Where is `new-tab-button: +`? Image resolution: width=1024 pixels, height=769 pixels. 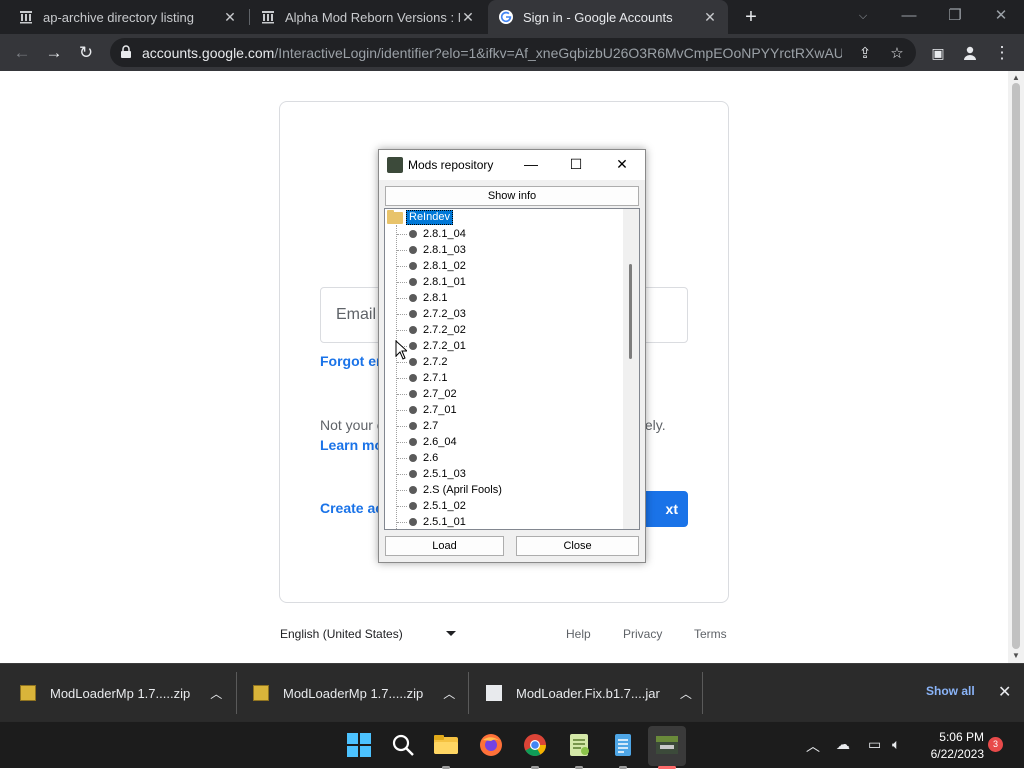
new-tab-button: + is located at coordinates (751, 17).